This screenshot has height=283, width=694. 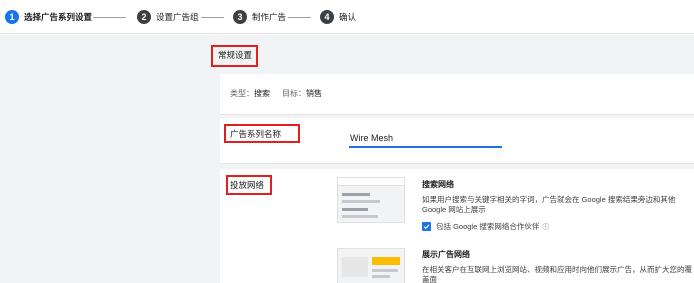 I want to click on campaign-stepper: 1 选择广告系列设置 2 设置广告组 3 制作广告 4 确认, so click(x=347, y=17).